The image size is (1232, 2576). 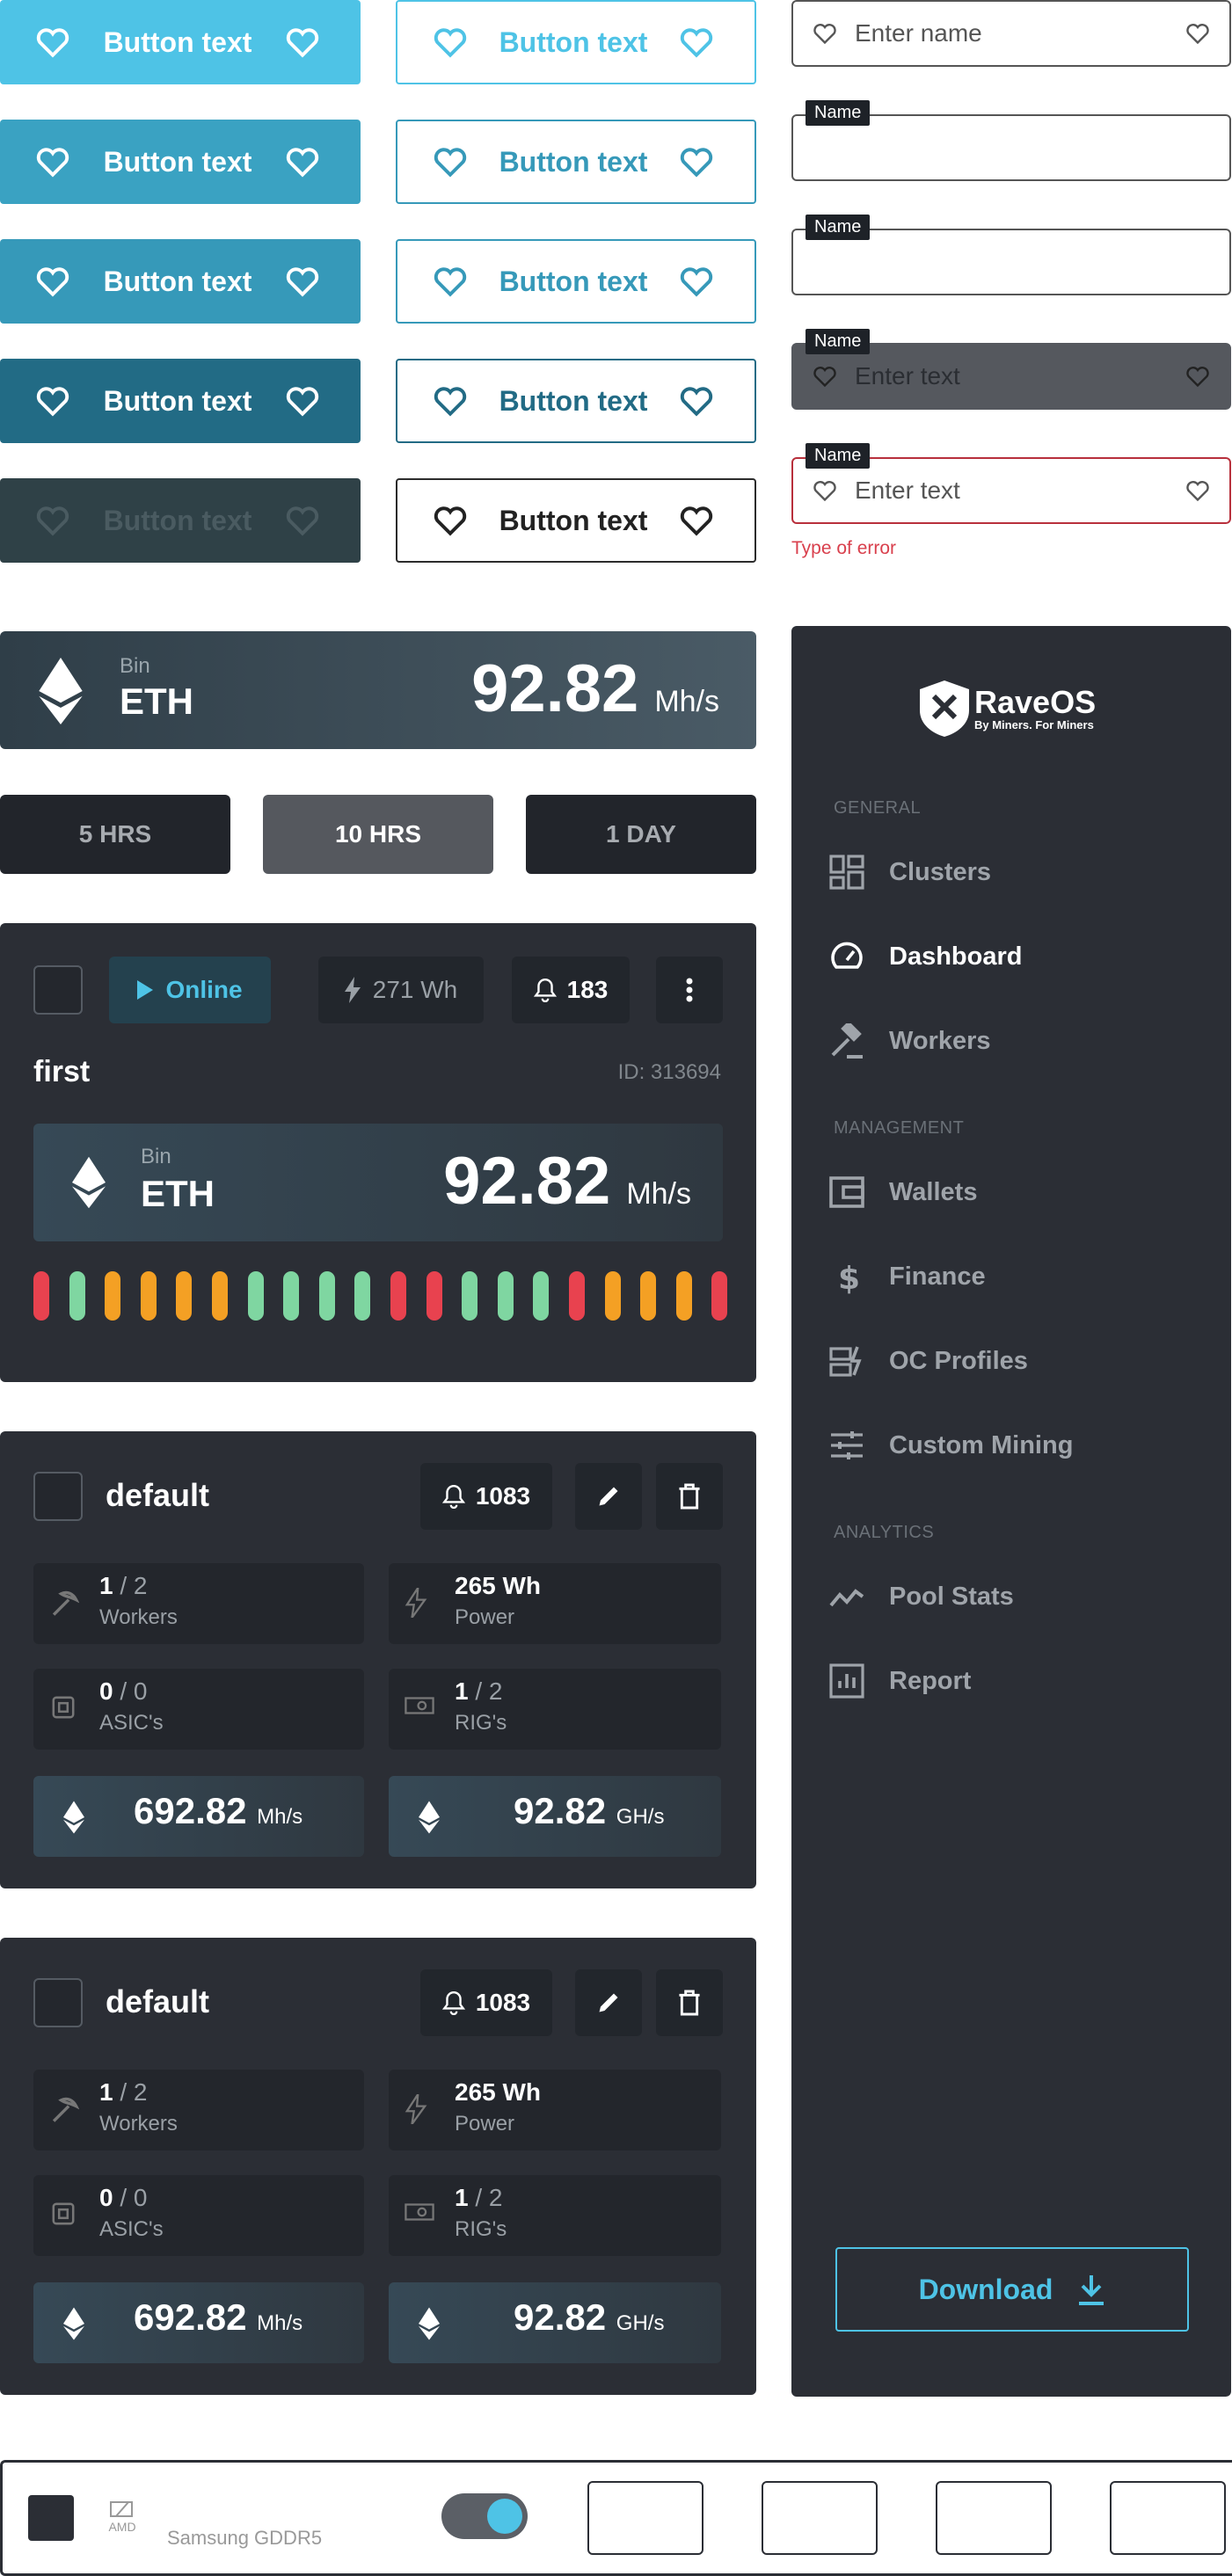 What do you see at coordinates (689, 990) in the screenshot?
I see `more-menu-button` at bounding box center [689, 990].